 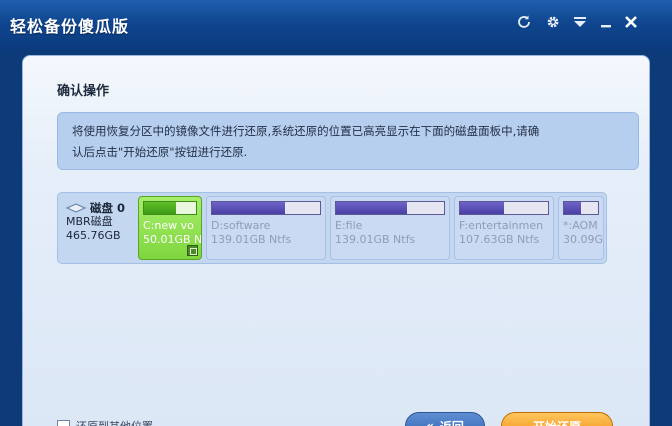 I want to click on close-icon, so click(x=631, y=22).